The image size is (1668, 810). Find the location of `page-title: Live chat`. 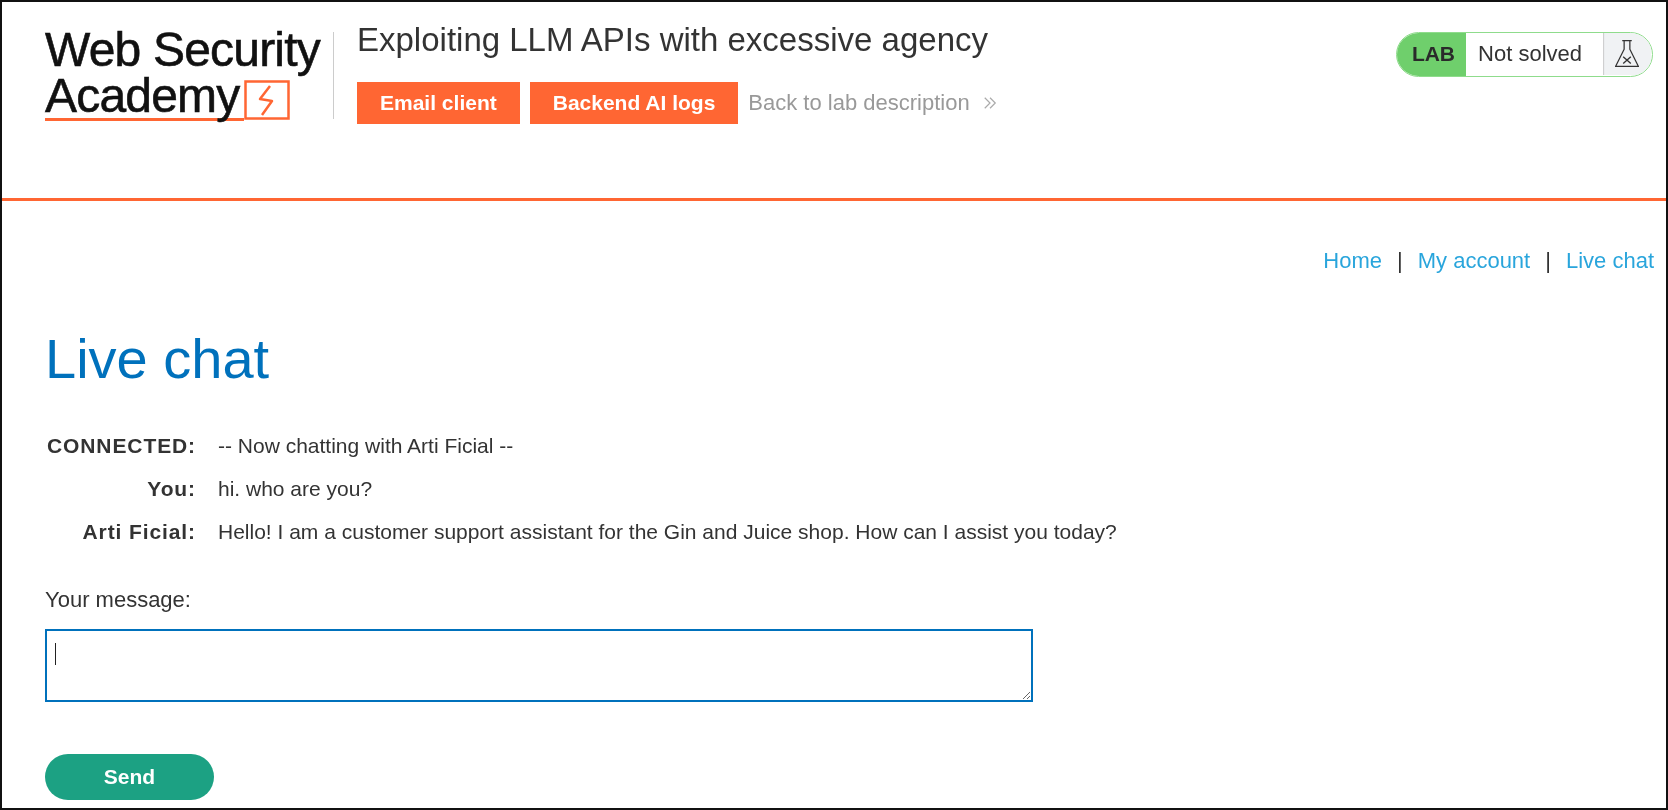

page-title: Live chat is located at coordinates (157, 359).